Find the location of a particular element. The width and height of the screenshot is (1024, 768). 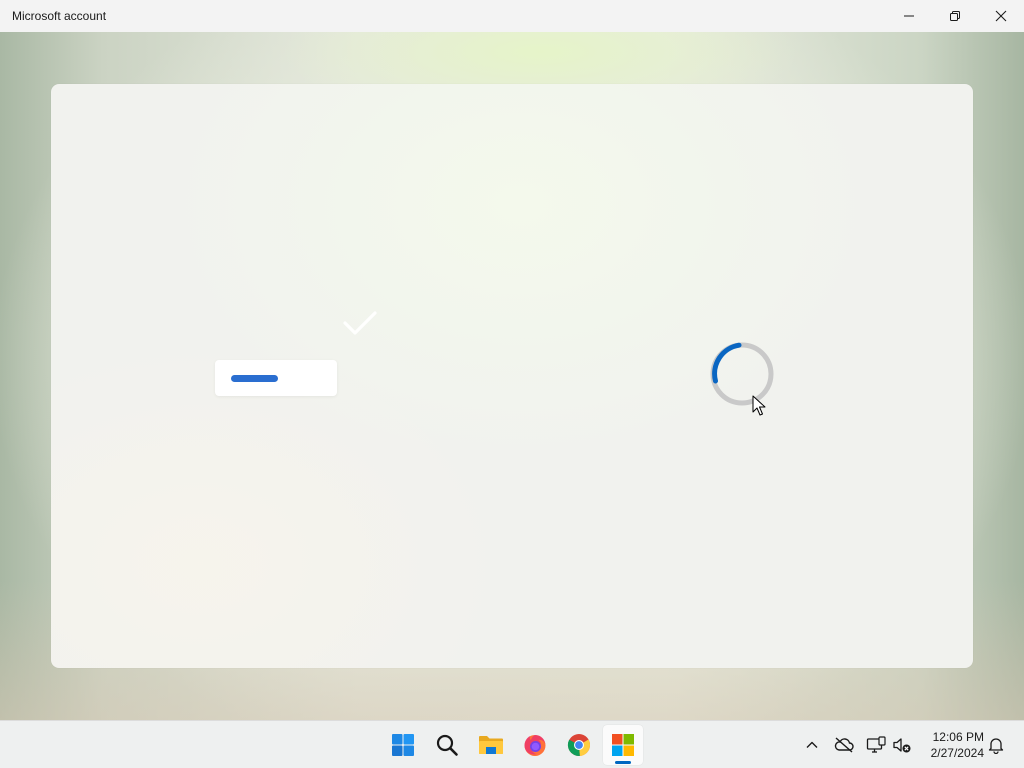

firefox-icon is located at coordinates (535, 745).